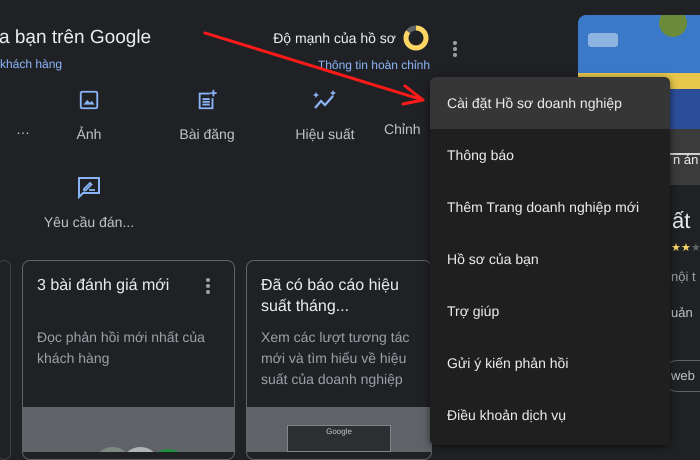  What do you see at coordinates (103, 286) in the screenshot?
I see `card-title: 3 bài đánh giá mới` at bounding box center [103, 286].